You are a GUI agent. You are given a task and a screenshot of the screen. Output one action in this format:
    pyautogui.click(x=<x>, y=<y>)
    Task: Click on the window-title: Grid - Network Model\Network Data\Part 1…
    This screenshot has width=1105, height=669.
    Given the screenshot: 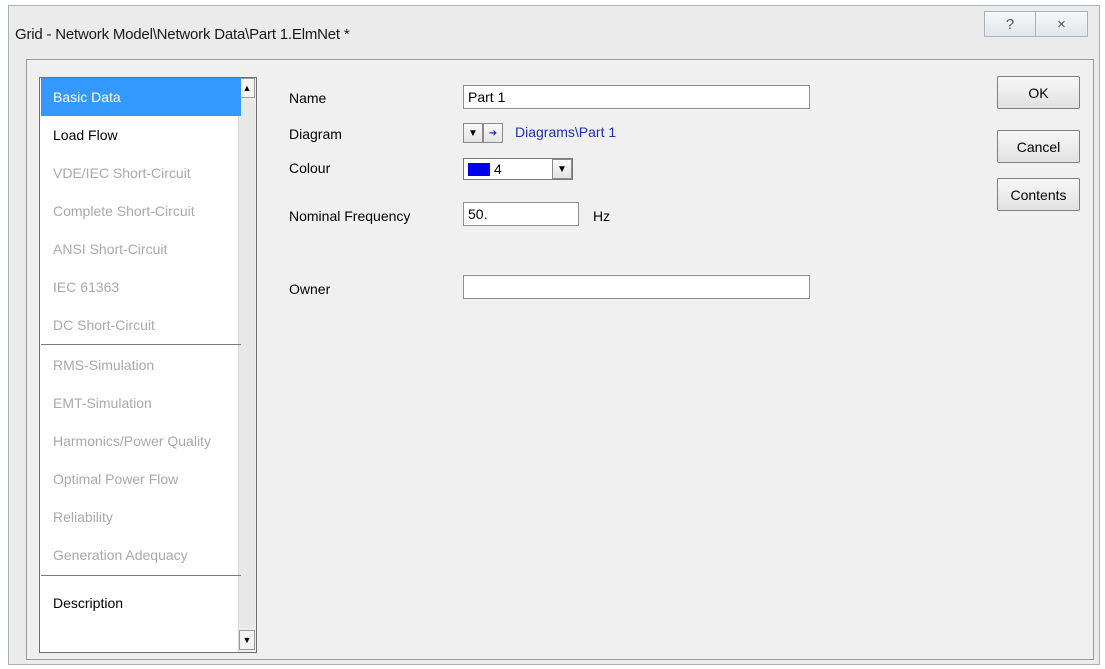 What is the action you would take?
    pyautogui.click(x=182, y=34)
    